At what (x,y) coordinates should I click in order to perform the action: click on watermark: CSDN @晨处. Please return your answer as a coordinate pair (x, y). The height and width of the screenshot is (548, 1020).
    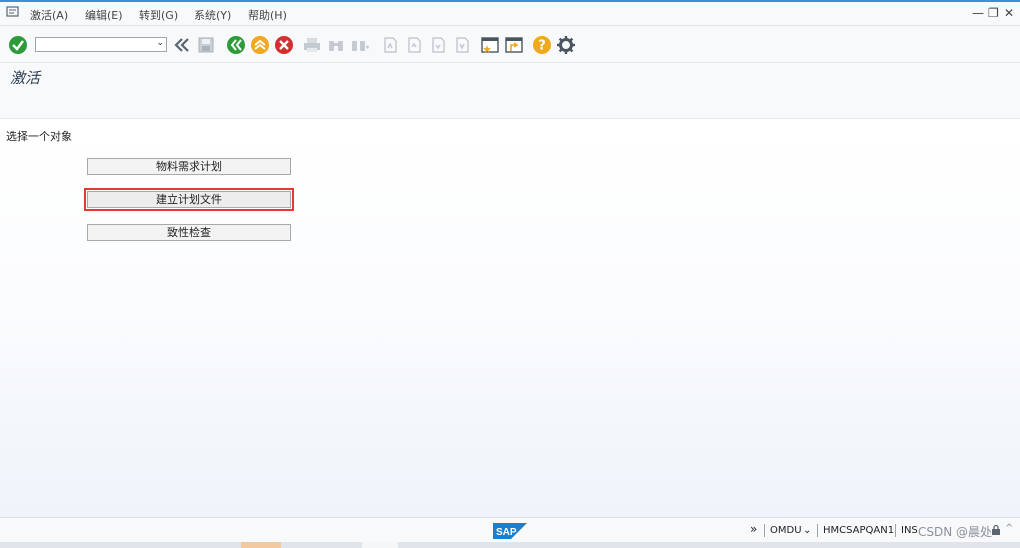
    Looking at the image, I should click on (955, 532).